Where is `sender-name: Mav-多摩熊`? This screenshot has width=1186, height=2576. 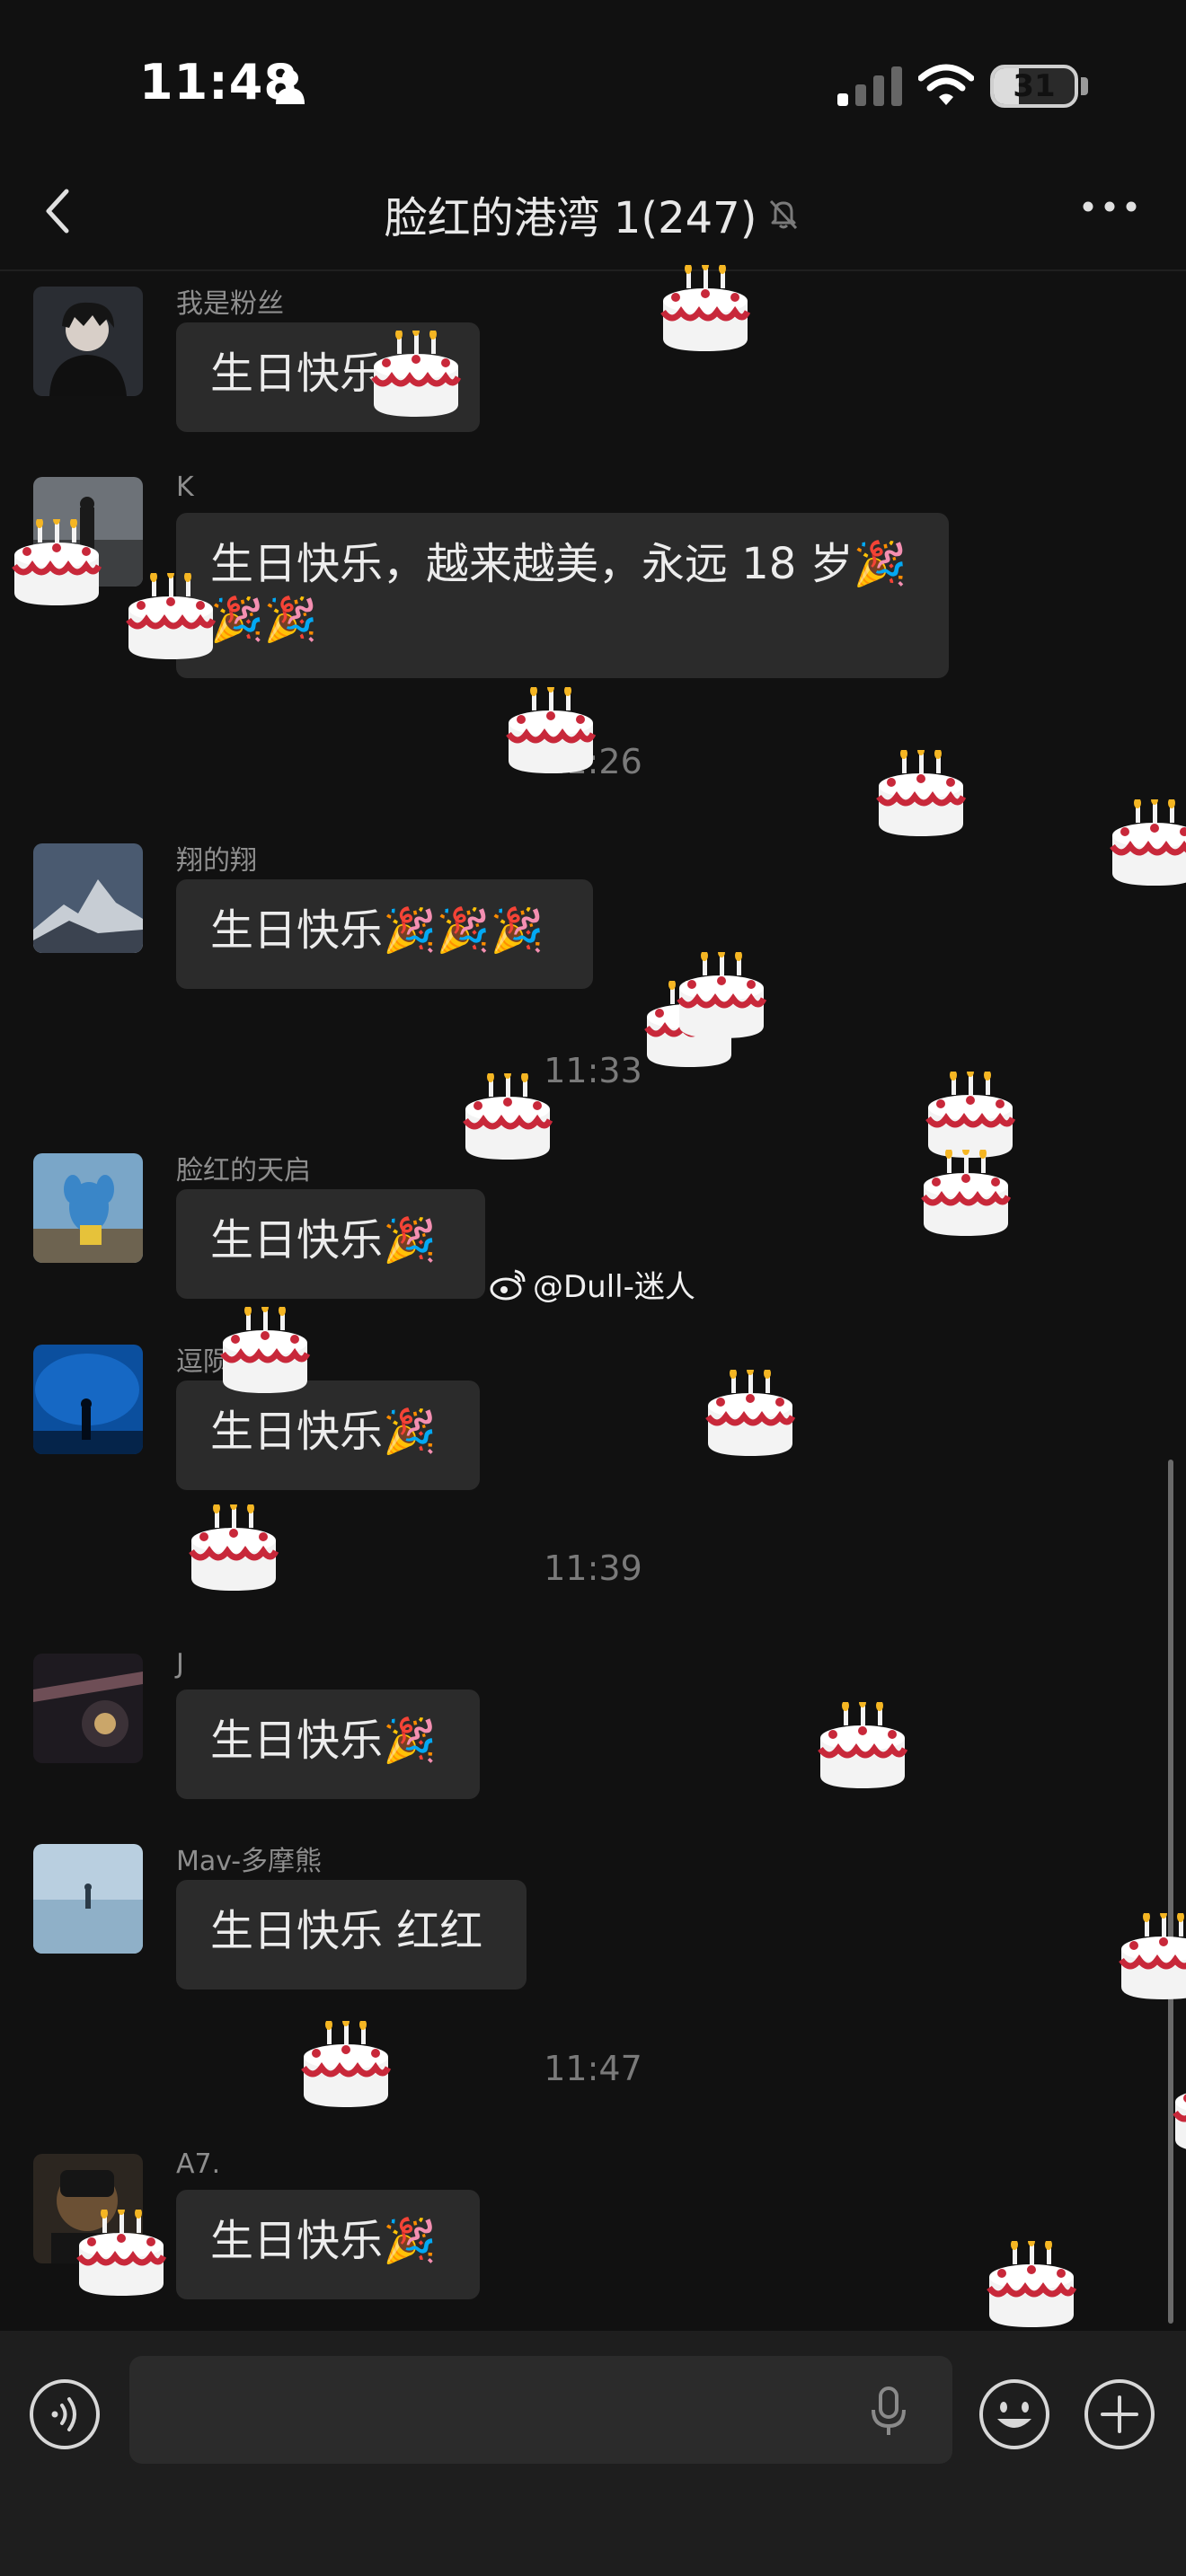
sender-name: Mav-多摩熊 is located at coordinates (249, 1861).